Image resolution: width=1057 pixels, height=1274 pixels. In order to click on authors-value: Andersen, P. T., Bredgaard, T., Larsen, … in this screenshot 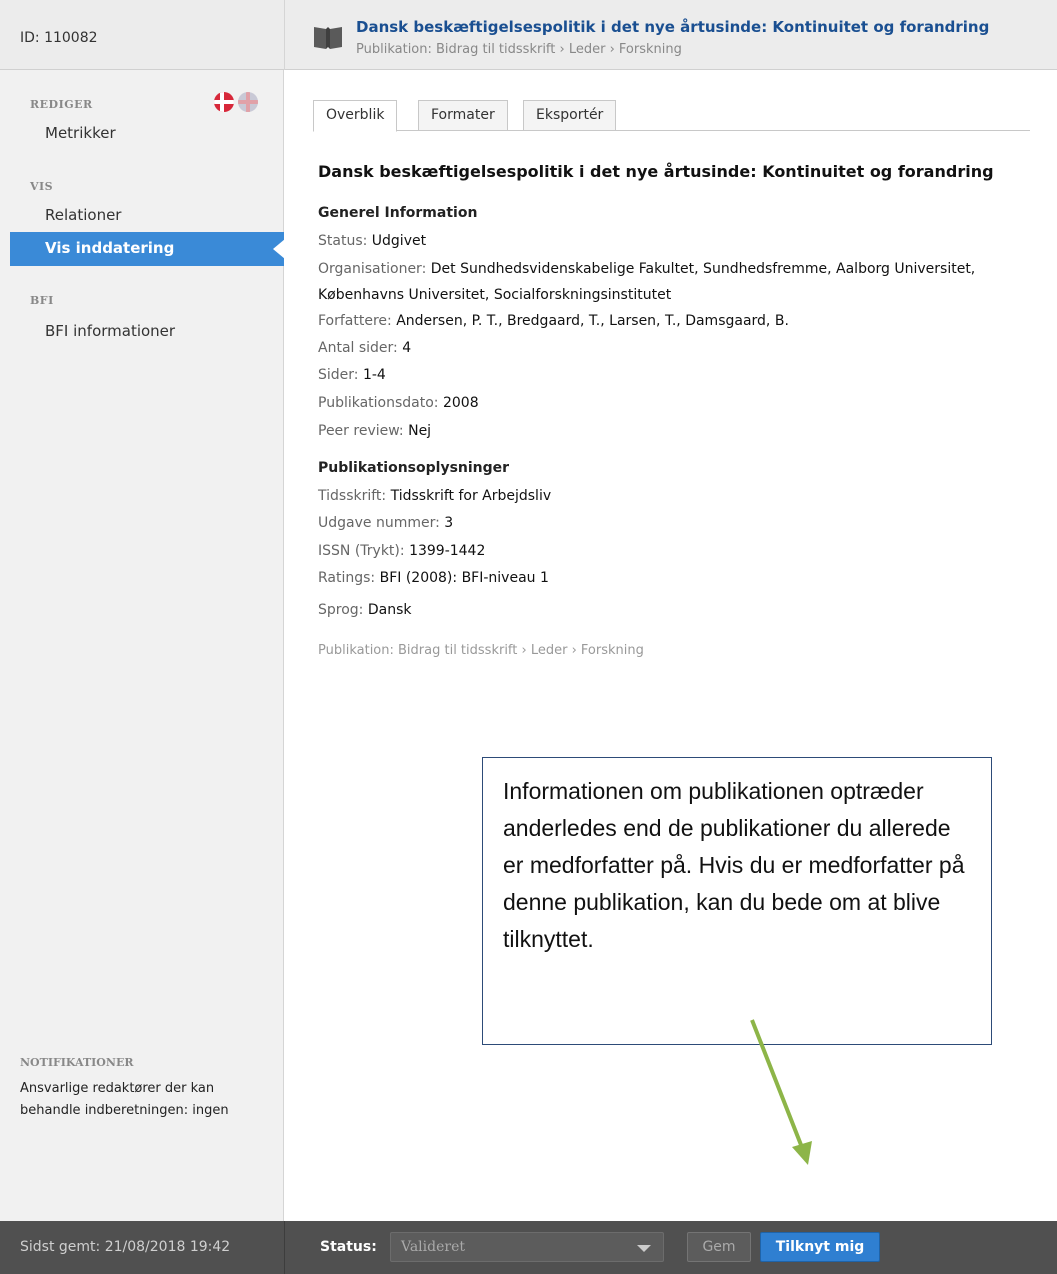, I will do `click(592, 321)`.